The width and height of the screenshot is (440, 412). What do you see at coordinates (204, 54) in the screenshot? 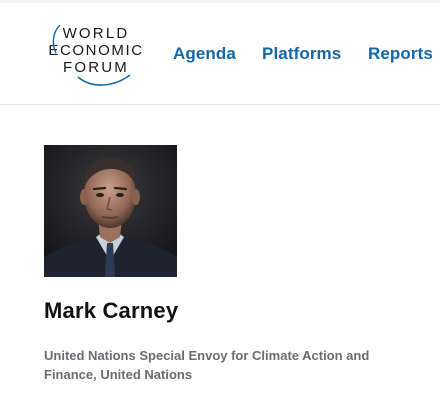
I see `nav-agenda: Agenda` at bounding box center [204, 54].